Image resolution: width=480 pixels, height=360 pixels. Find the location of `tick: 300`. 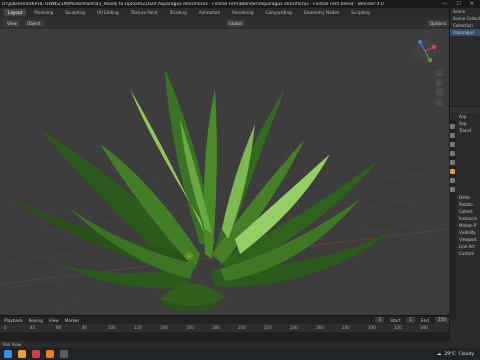

tick: 300 is located at coordinates (372, 327).